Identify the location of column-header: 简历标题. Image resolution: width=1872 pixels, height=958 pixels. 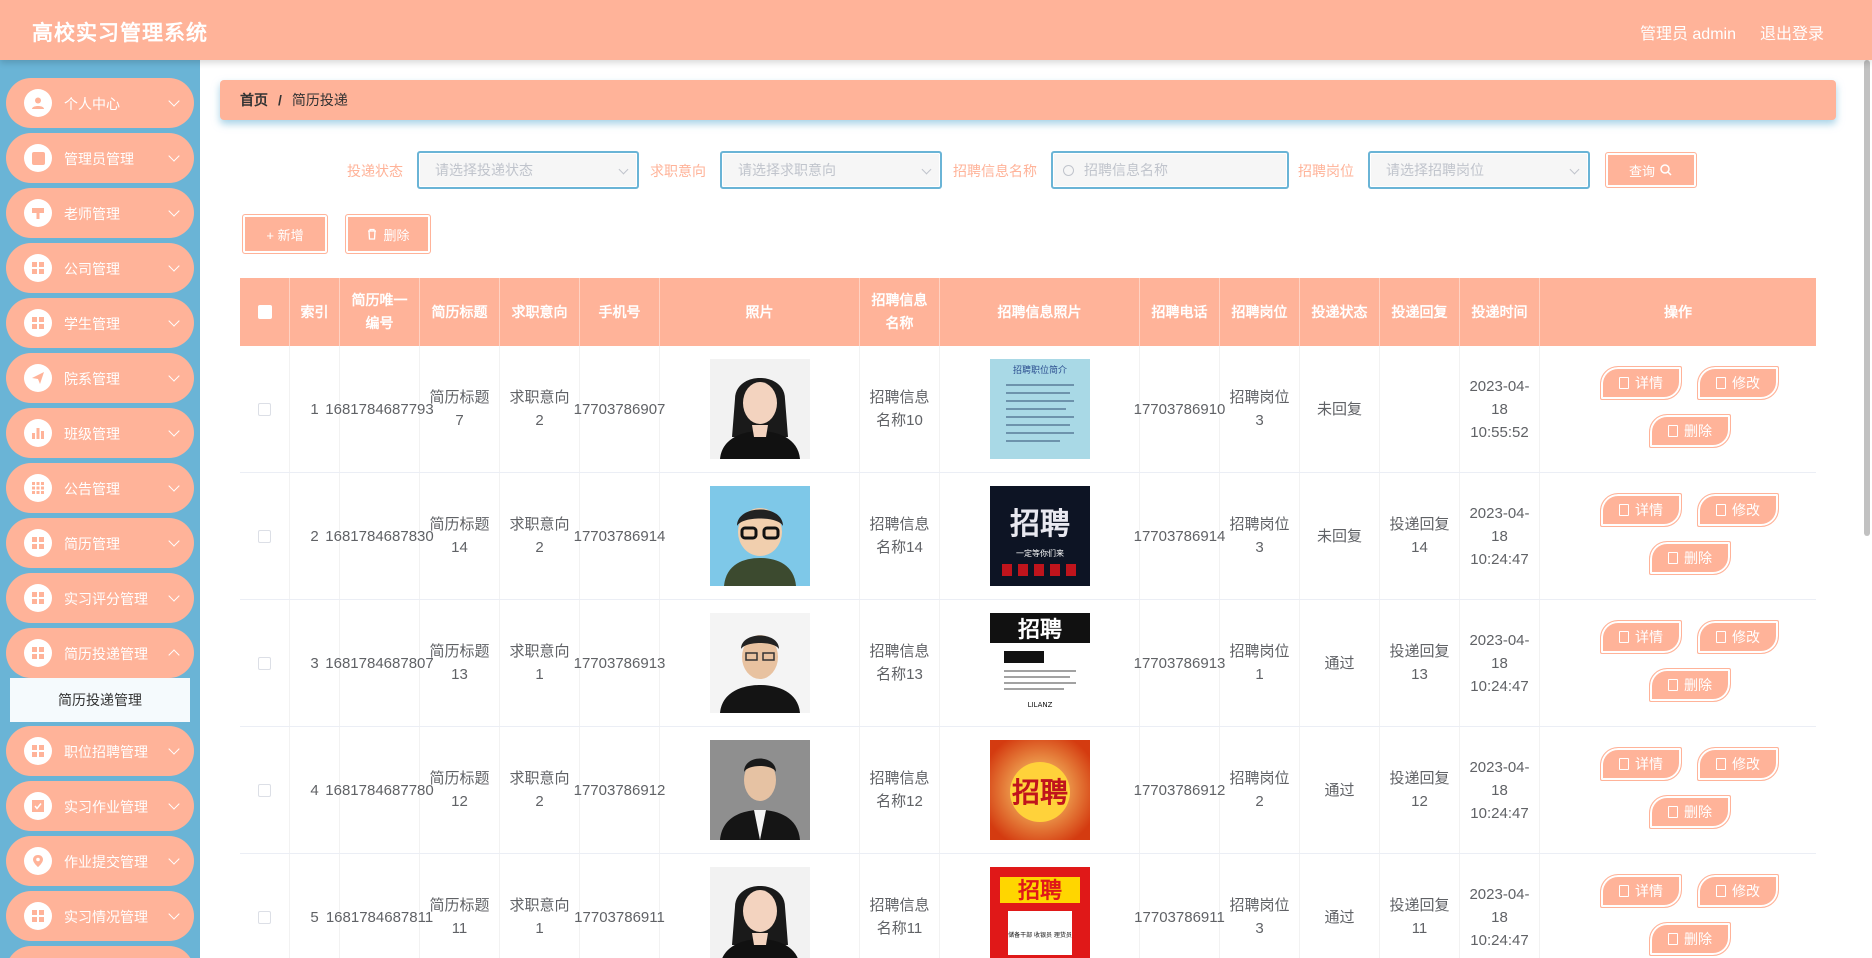
(460, 312).